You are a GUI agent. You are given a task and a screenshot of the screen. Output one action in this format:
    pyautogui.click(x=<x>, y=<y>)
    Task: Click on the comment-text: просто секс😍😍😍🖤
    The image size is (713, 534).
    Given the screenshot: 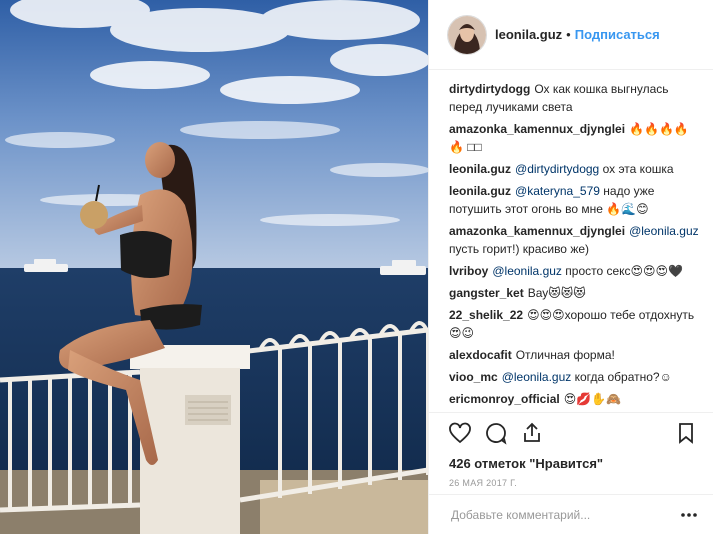 What is the action you would take?
    pyautogui.click(x=624, y=271)
    